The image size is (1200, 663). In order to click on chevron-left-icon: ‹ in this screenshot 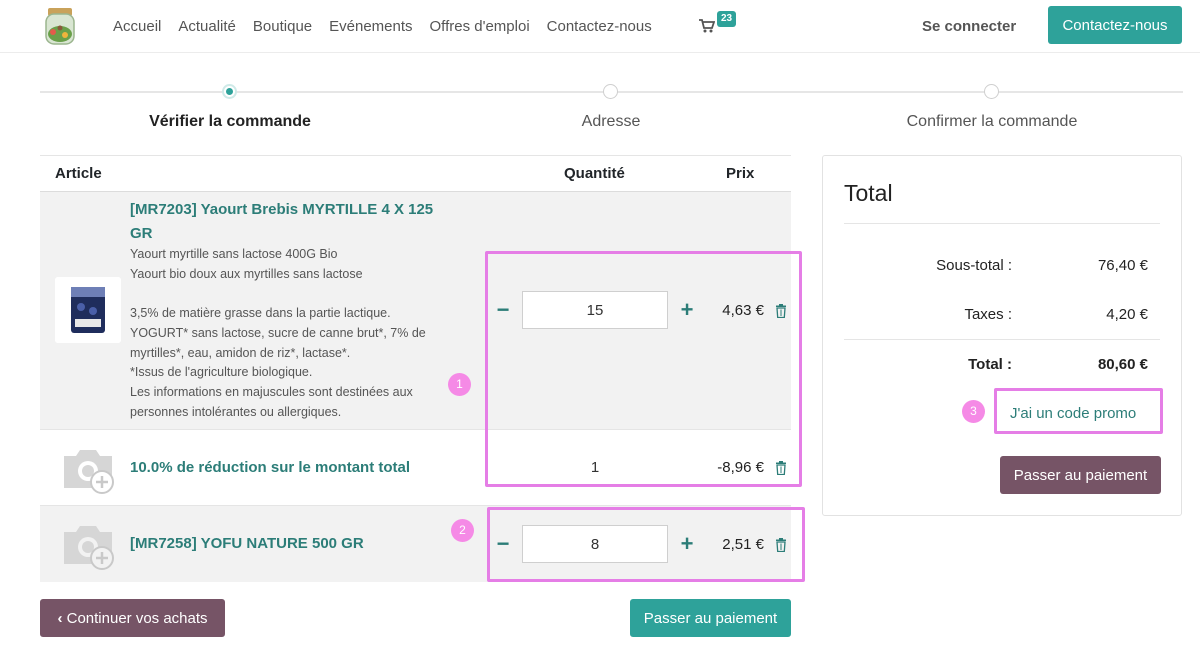, I will do `click(60, 618)`.